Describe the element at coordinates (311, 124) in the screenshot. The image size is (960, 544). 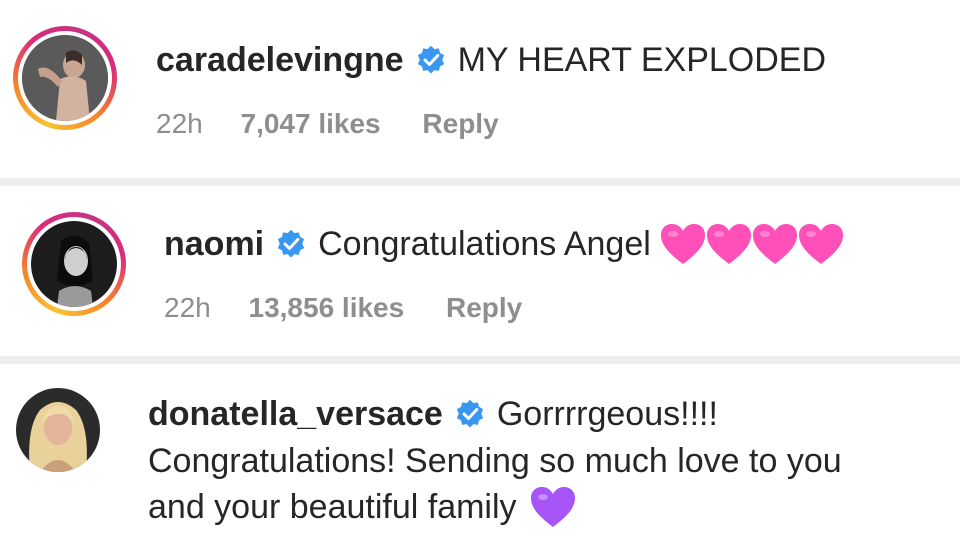
I see `likes-count: 7,047 likes` at that location.